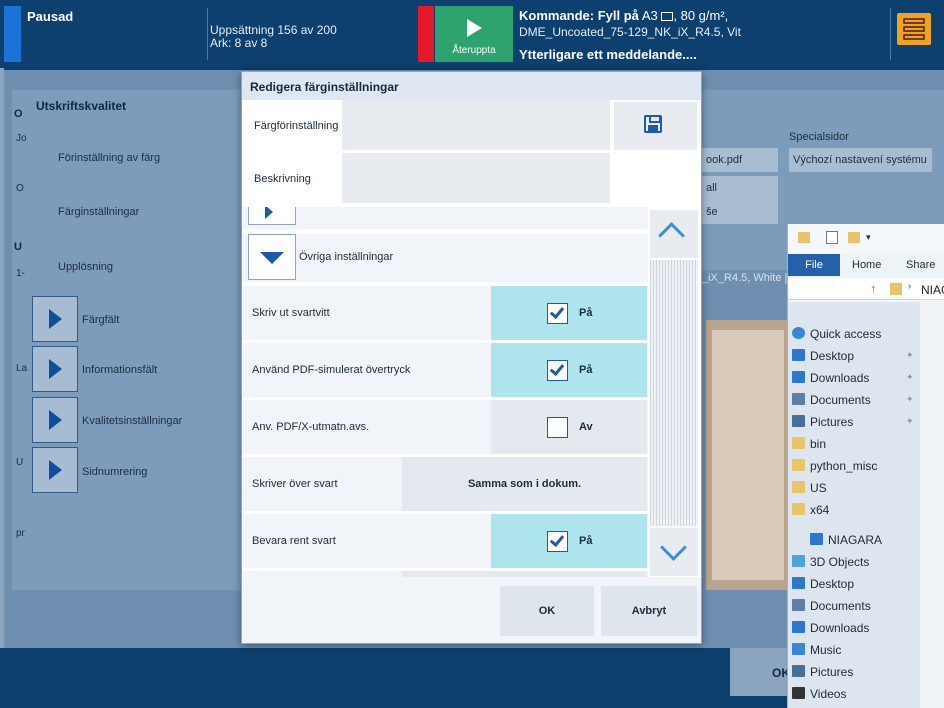 The width and height of the screenshot is (944, 708). Describe the element at coordinates (630, 32) in the screenshot. I see `command-media-name: DME_Uncoated_75-129_NK_iX_R4.5, Vit` at that location.